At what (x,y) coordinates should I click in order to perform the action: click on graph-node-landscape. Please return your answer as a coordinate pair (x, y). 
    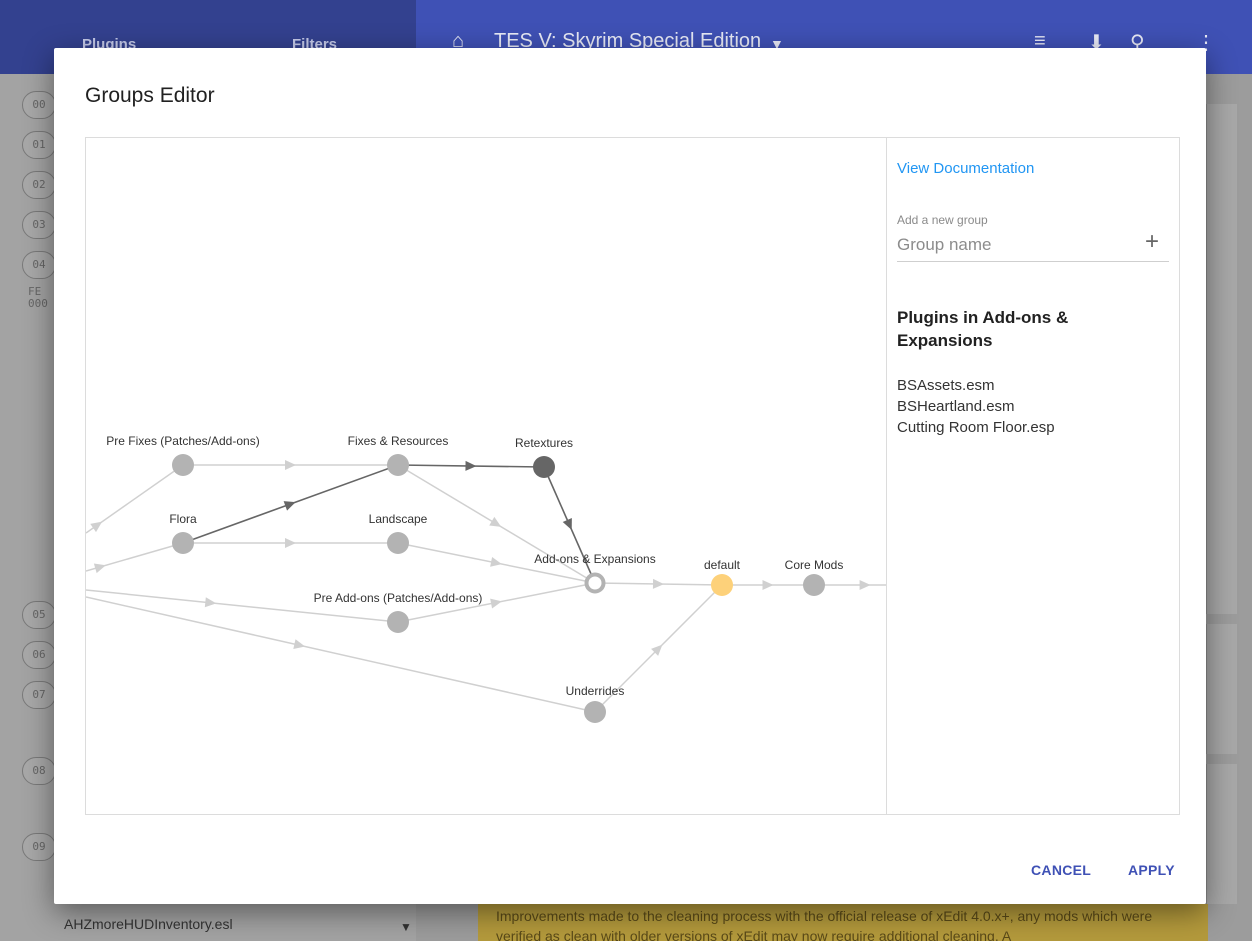
    Looking at the image, I should click on (398, 543).